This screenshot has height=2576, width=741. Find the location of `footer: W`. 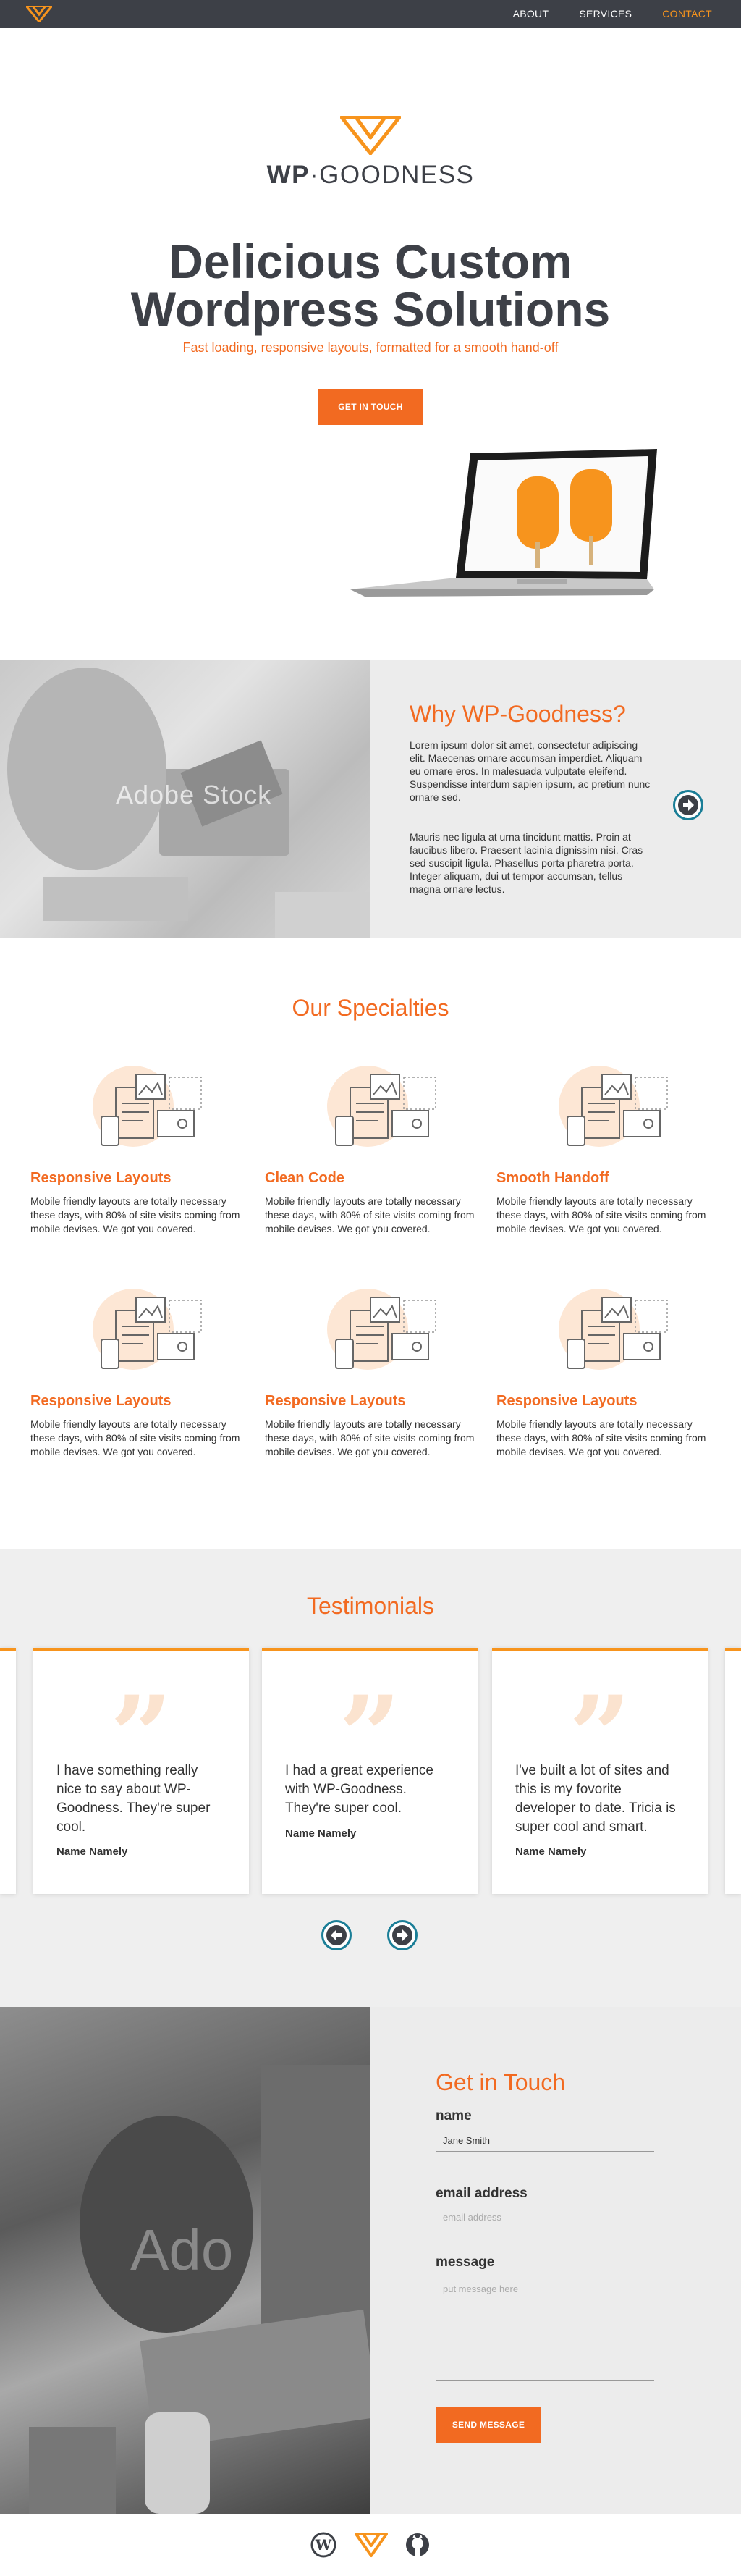

footer: W is located at coordinates (370, 2545).